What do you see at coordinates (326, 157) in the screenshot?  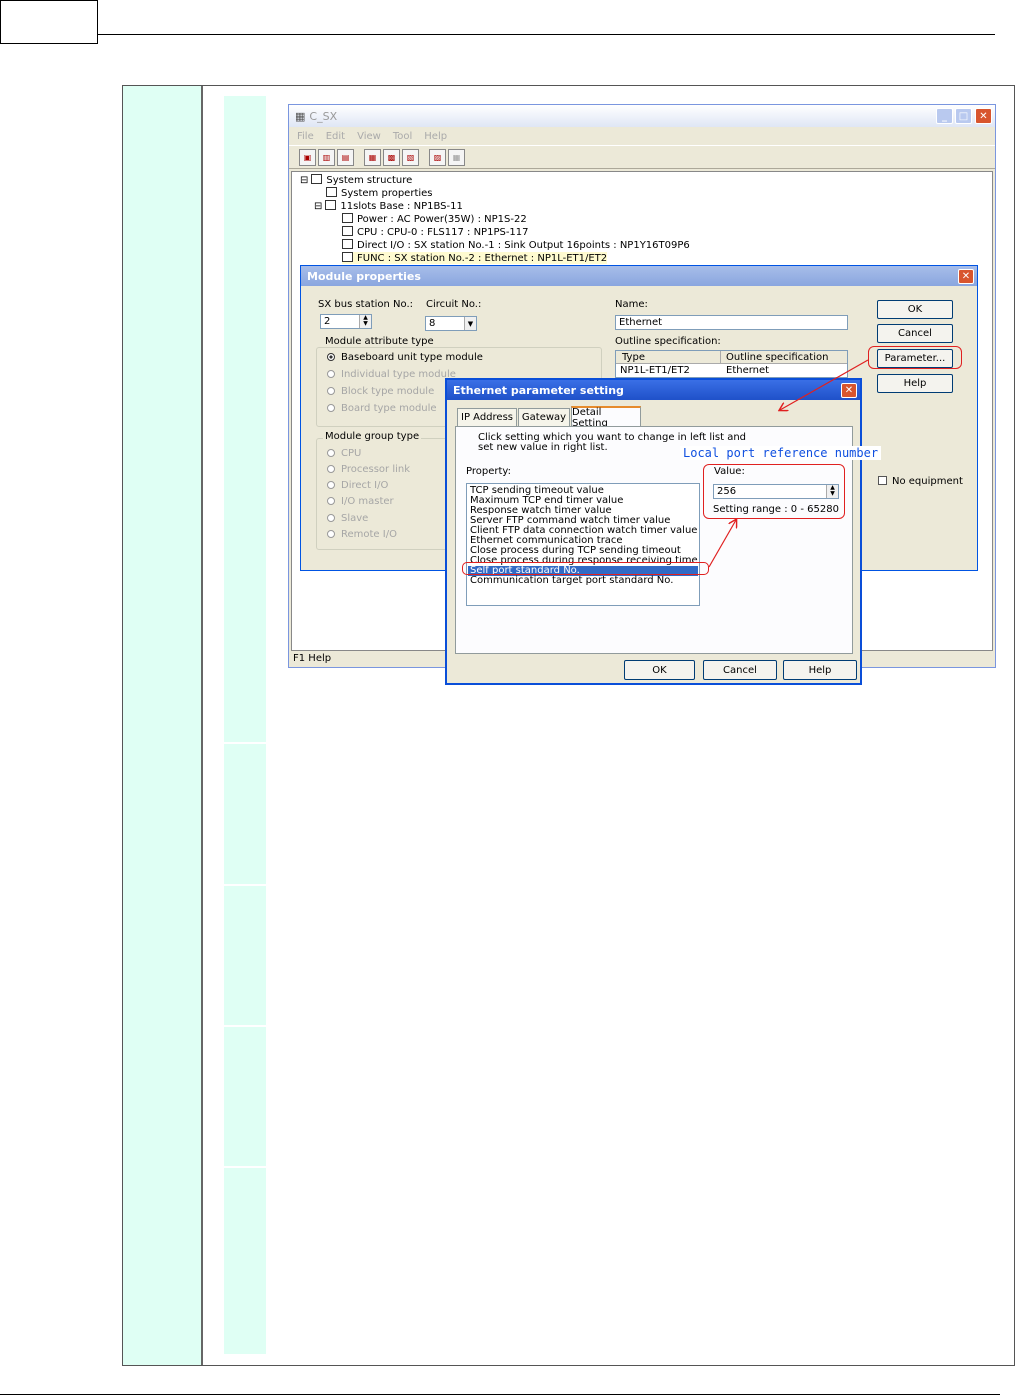 I see `toolbar-icon: ▥` at bounding box center [326, 157].